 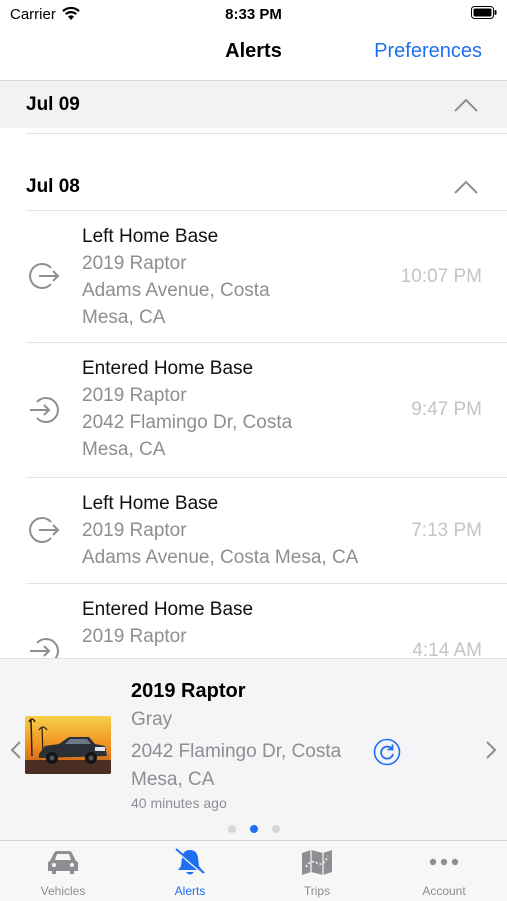 I want to click on bell-icon, so click(x=190, y=862).